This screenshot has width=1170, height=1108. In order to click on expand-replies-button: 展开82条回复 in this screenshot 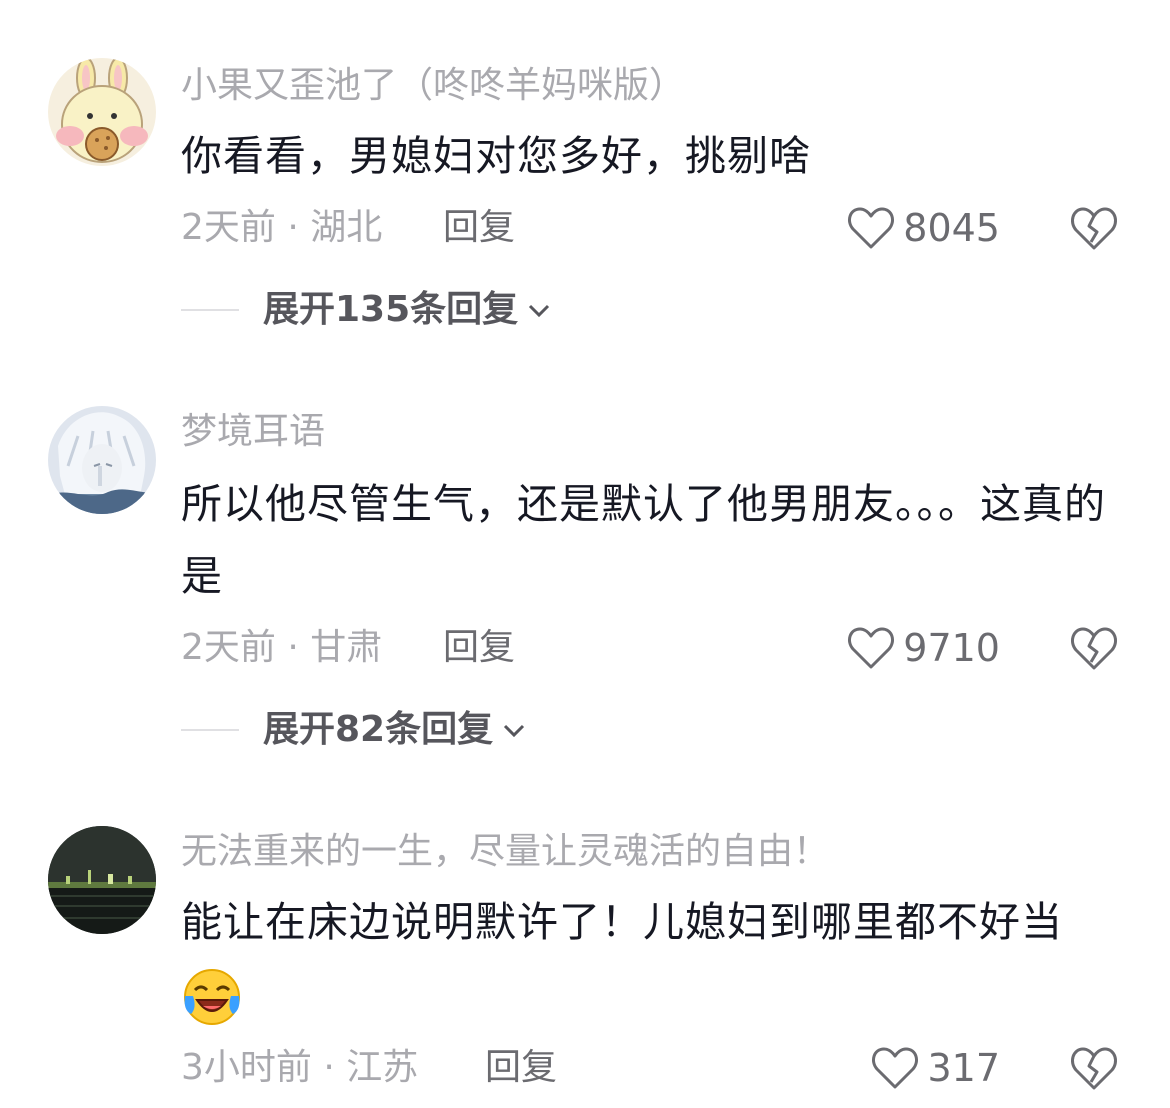, I will do `click(354, 730)`.